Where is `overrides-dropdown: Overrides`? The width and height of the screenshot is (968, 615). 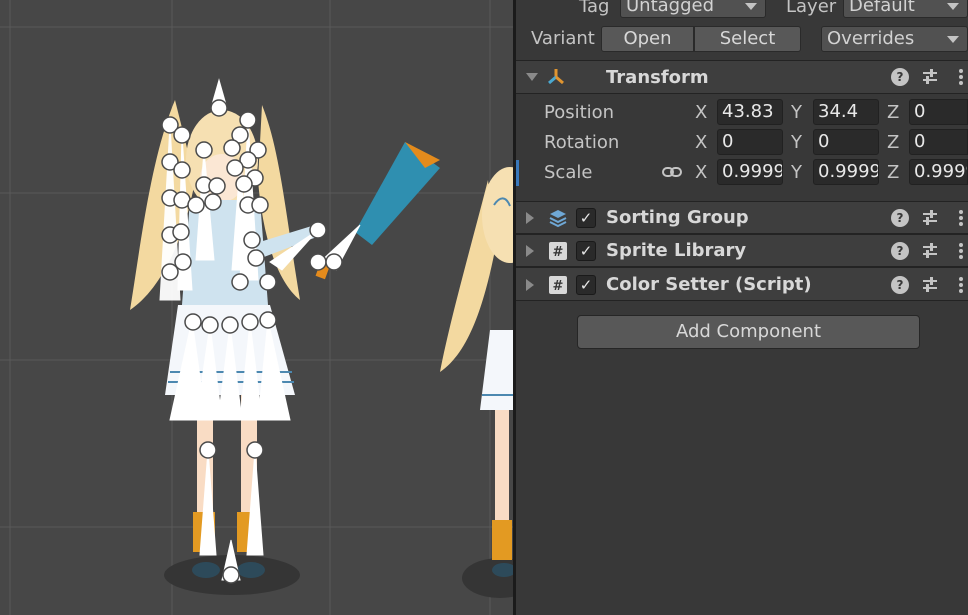
overrides-dropdown: Overrides is located at coordinates (894, 39).